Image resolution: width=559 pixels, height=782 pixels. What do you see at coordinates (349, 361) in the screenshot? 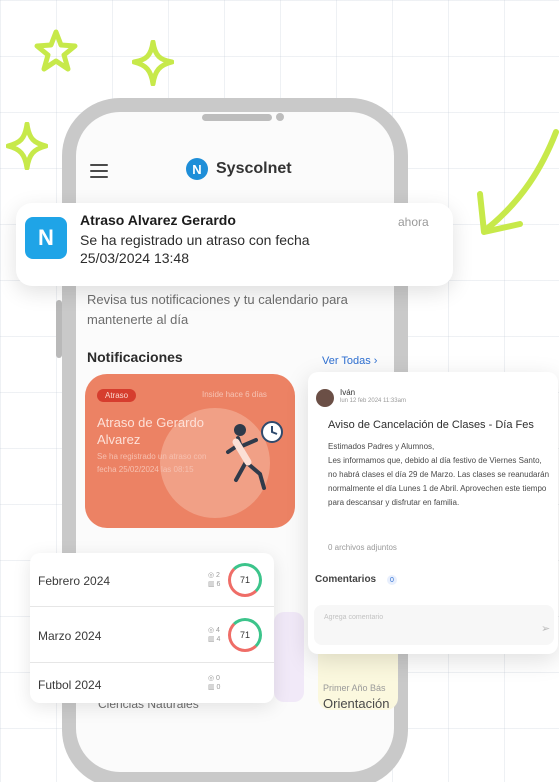
I see `view-all-link: Ver Todas ›` at bounding box center [349, 361].